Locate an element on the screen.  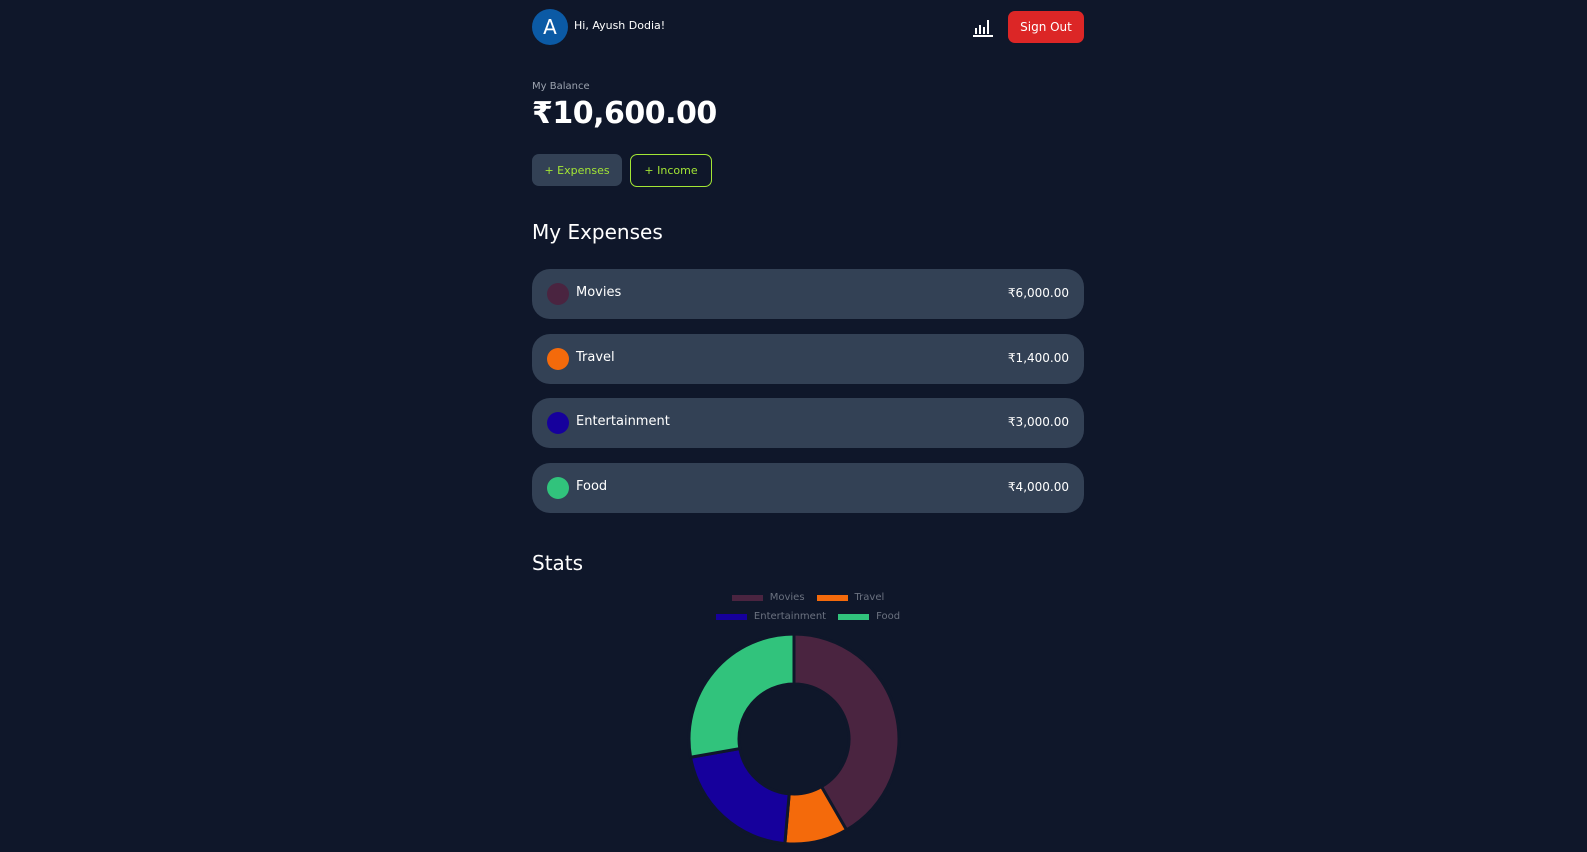
legend-label: Travel is located at coordinates (869, 597).